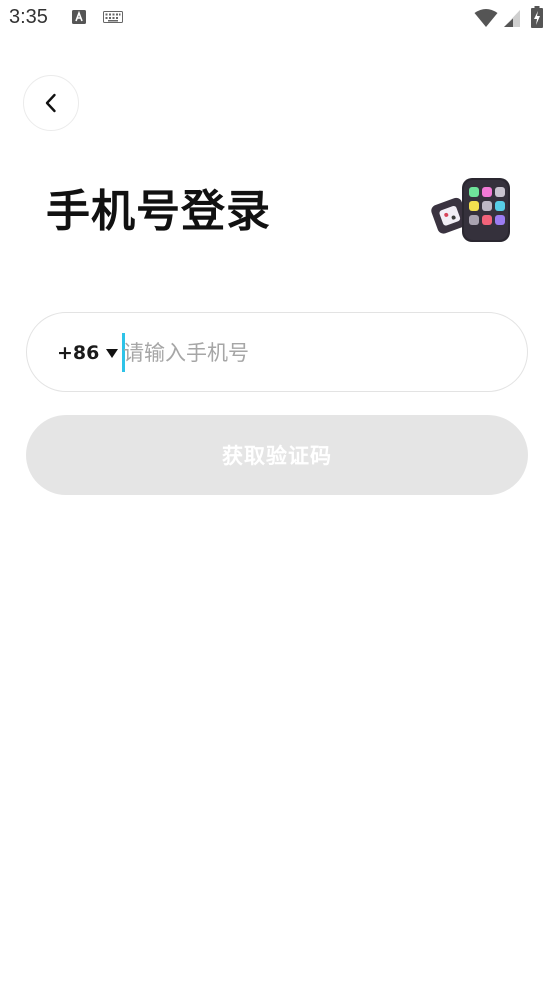  I want to click on phone-input-container: +86, so click(277, 352).